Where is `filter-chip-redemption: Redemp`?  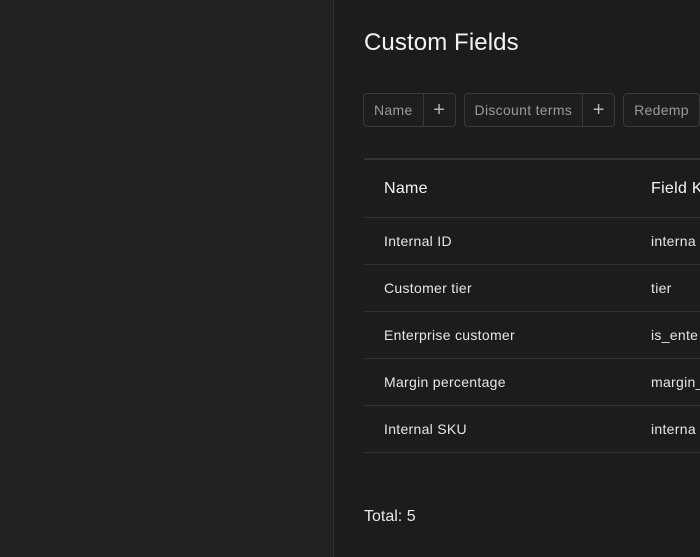
filter-chip-redemption: Redemp is located at coordinates (661, 110).